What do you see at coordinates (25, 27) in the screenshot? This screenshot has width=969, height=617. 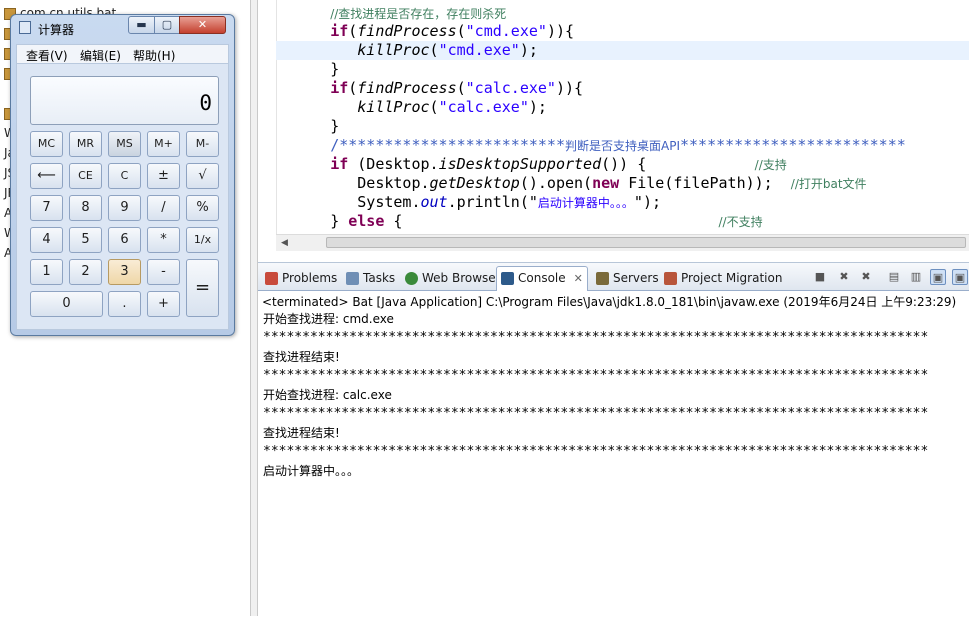 I see `calculator-app-icon` at bounding box center [25, 27].